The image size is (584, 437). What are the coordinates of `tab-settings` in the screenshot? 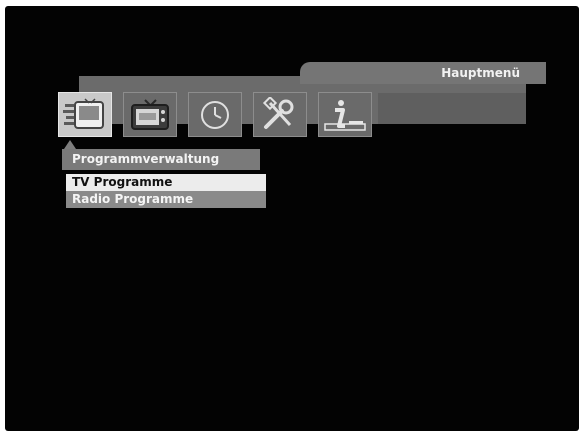 It's located at (280, 114).